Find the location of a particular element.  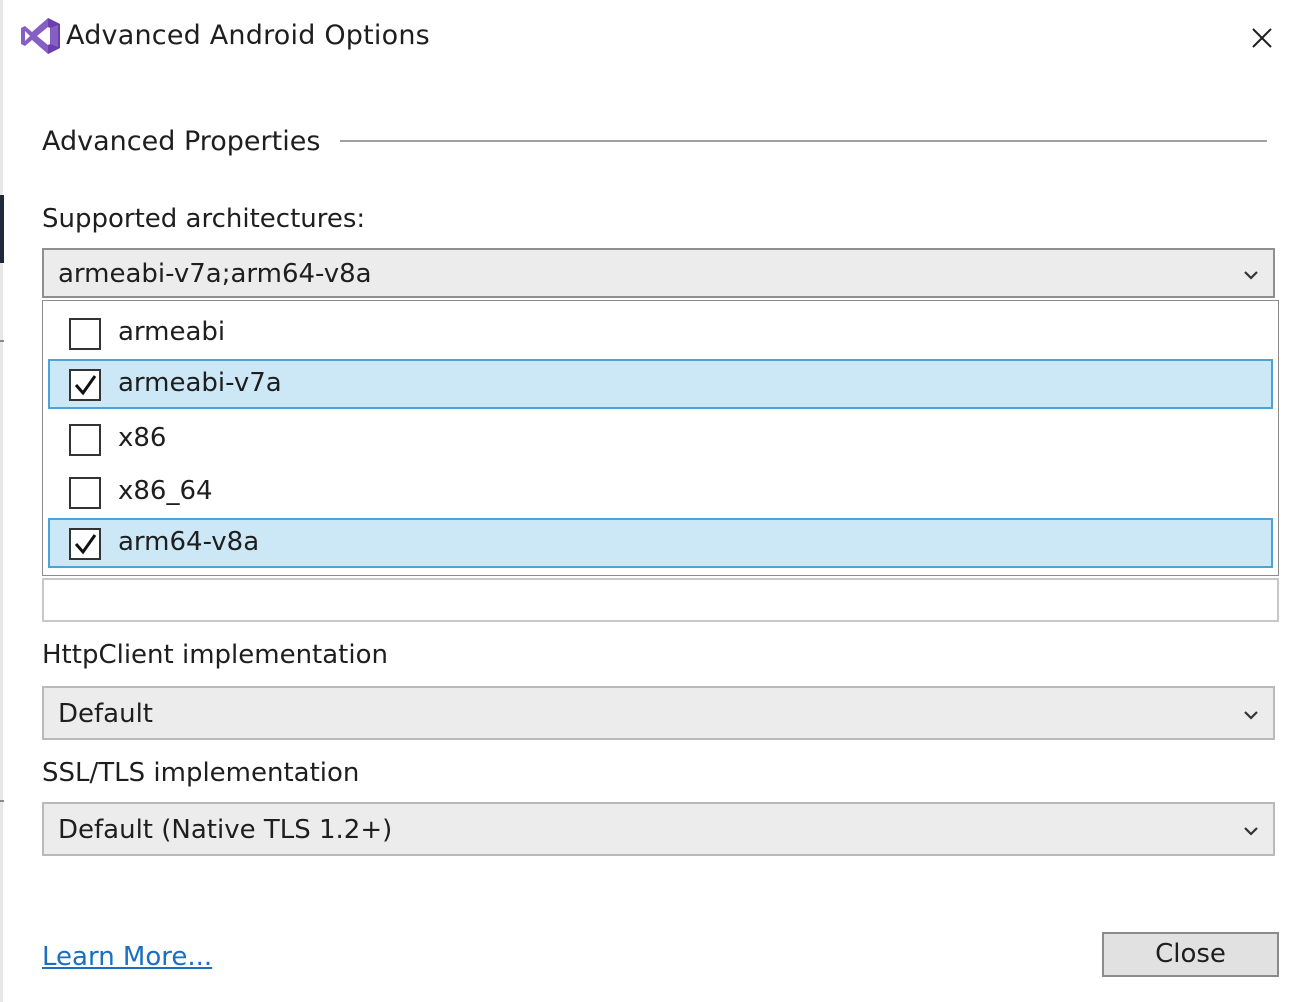

title-bar: Advanced Android Options is located at coordinates (650, 36).